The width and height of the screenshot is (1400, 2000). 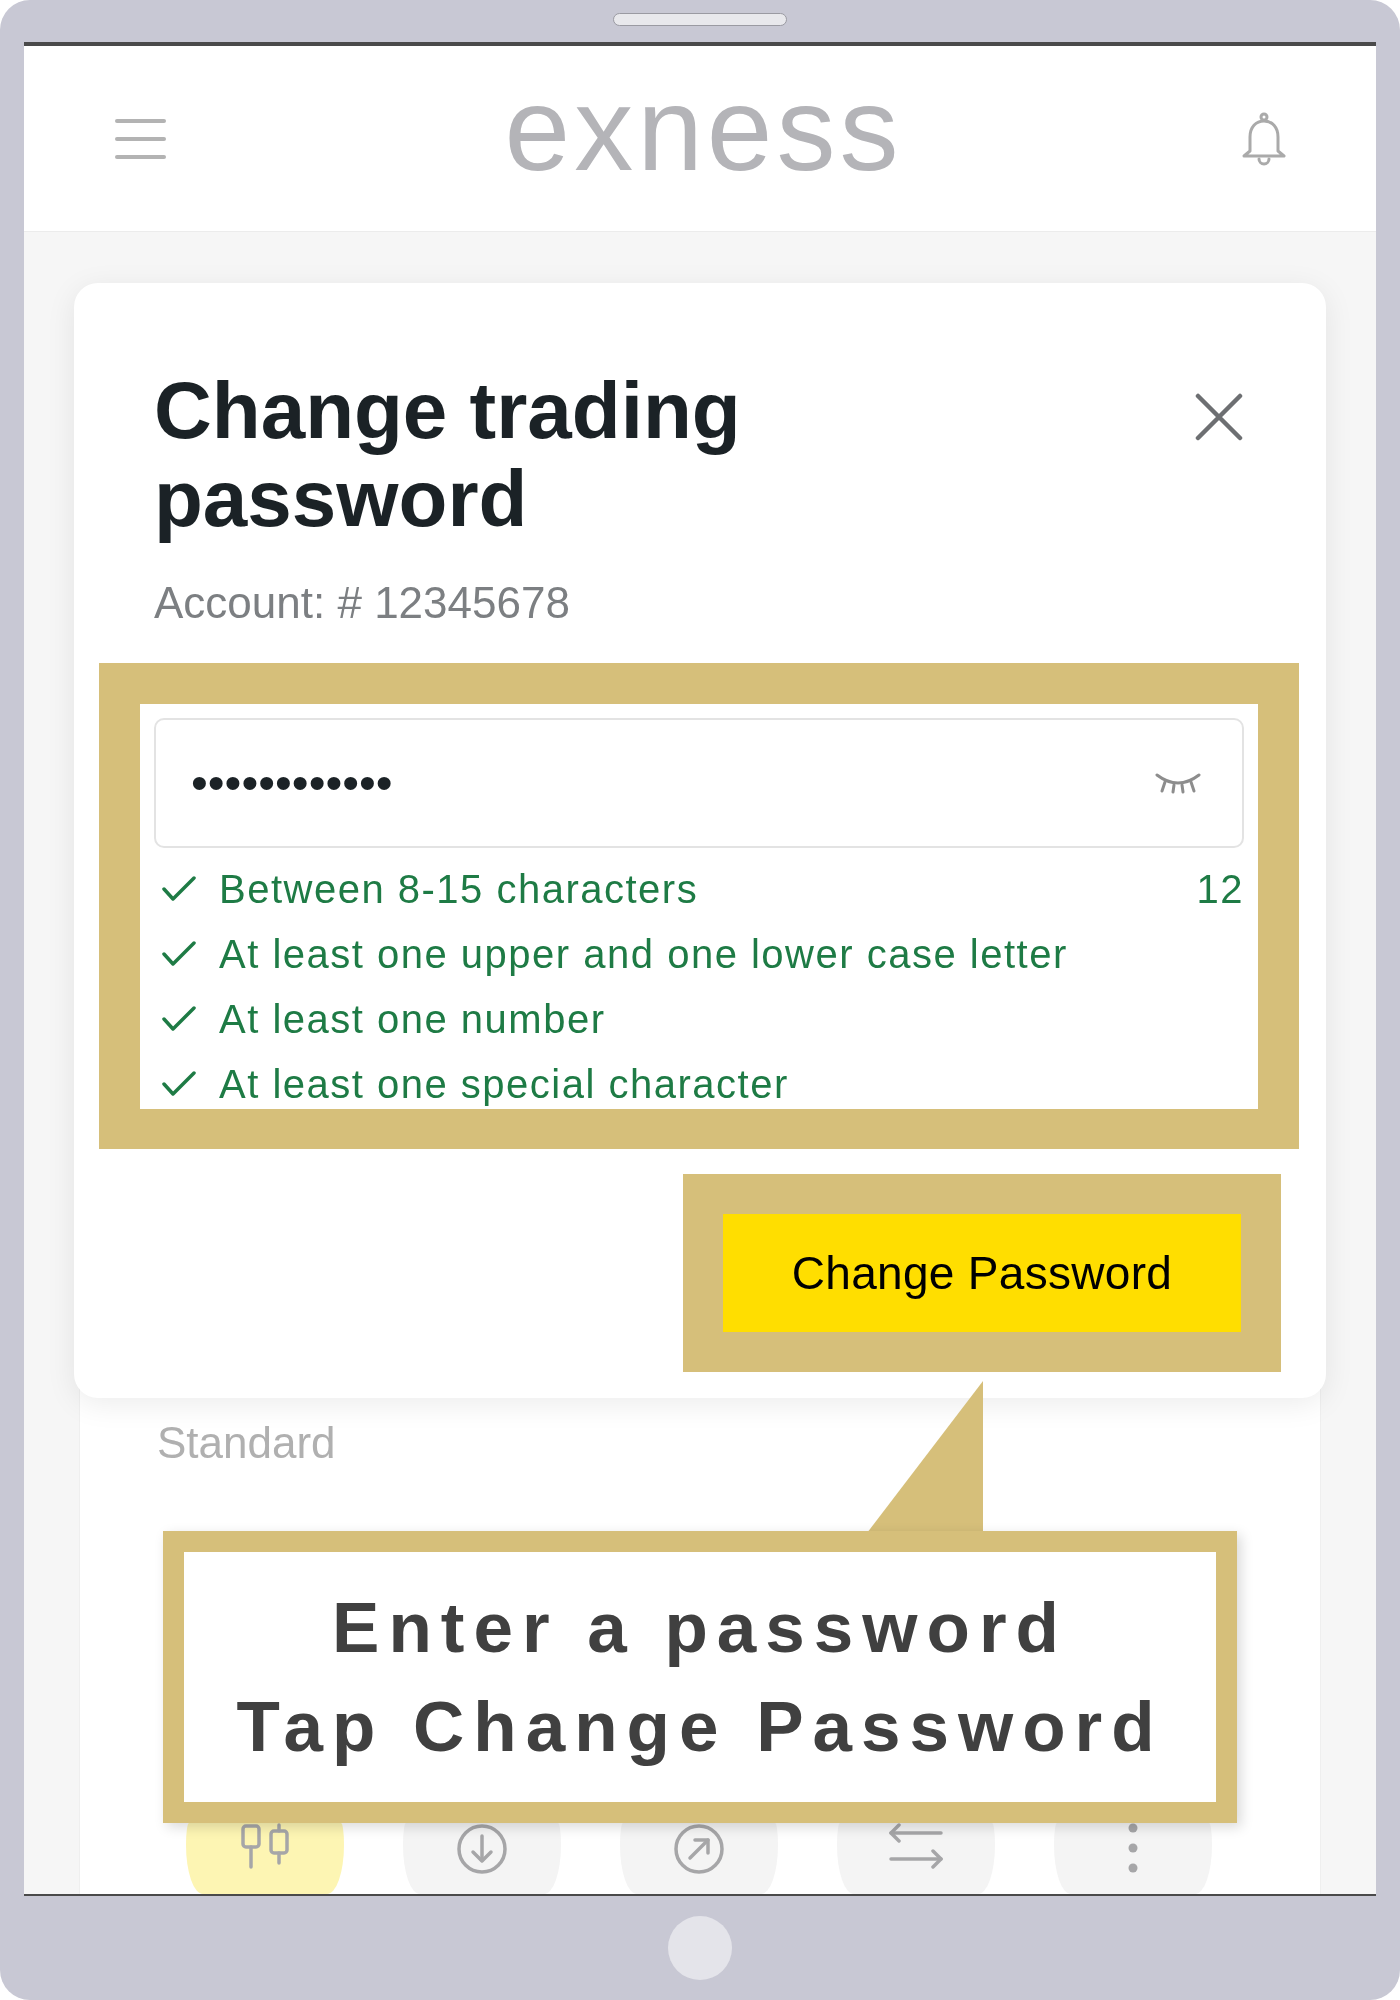 I want to click on instruction-text: Tap Change Password, so click(x=700, y=1727).